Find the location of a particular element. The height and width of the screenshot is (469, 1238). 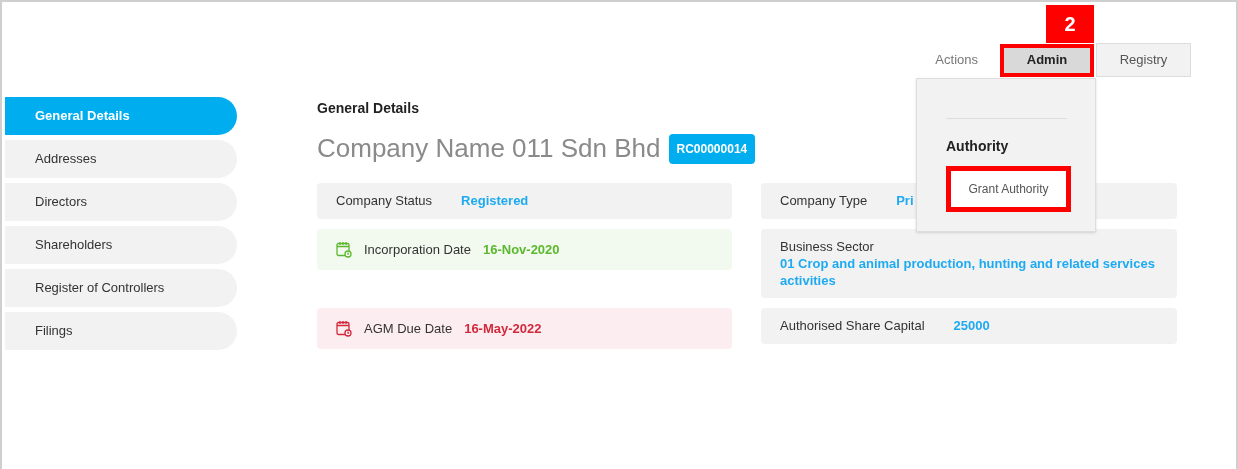

company-name: Company Name 011 Sdn Bhd is located at coordinates (489, 148).